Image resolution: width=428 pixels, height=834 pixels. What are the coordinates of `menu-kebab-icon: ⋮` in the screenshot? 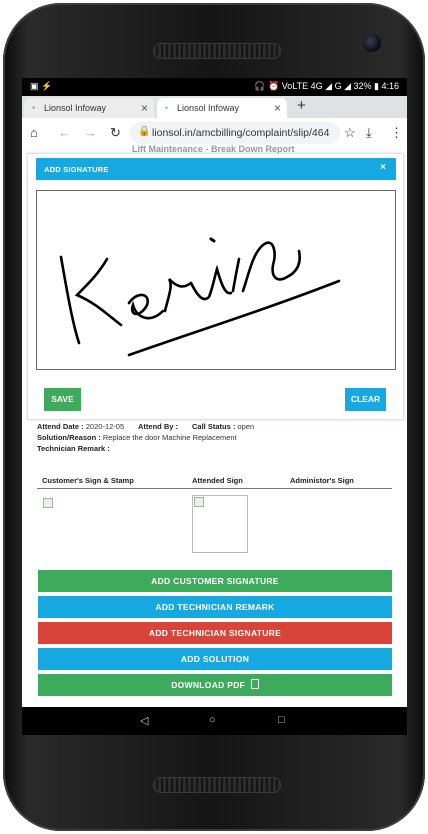 It's located at (396, 133).